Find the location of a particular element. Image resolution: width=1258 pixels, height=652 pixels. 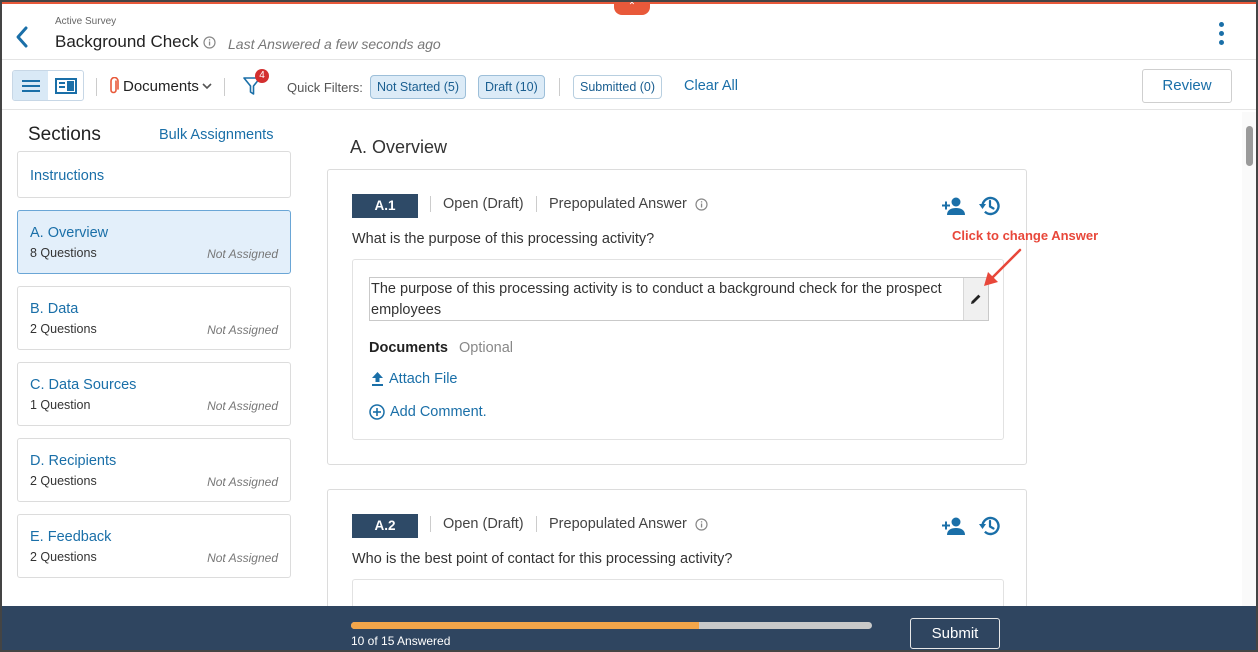

add-comment-button: Add Comment. is located at coordinates (428, 412).